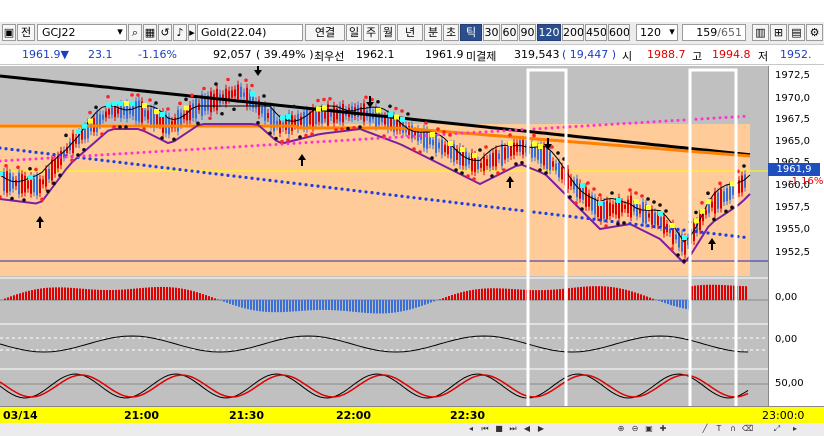 The width and height of the screenshot is (824, 436). What do you see at coordinates (388, 32) in the screenshot?
I see `mode-month-button: 월` at bounding box center [388, 32].